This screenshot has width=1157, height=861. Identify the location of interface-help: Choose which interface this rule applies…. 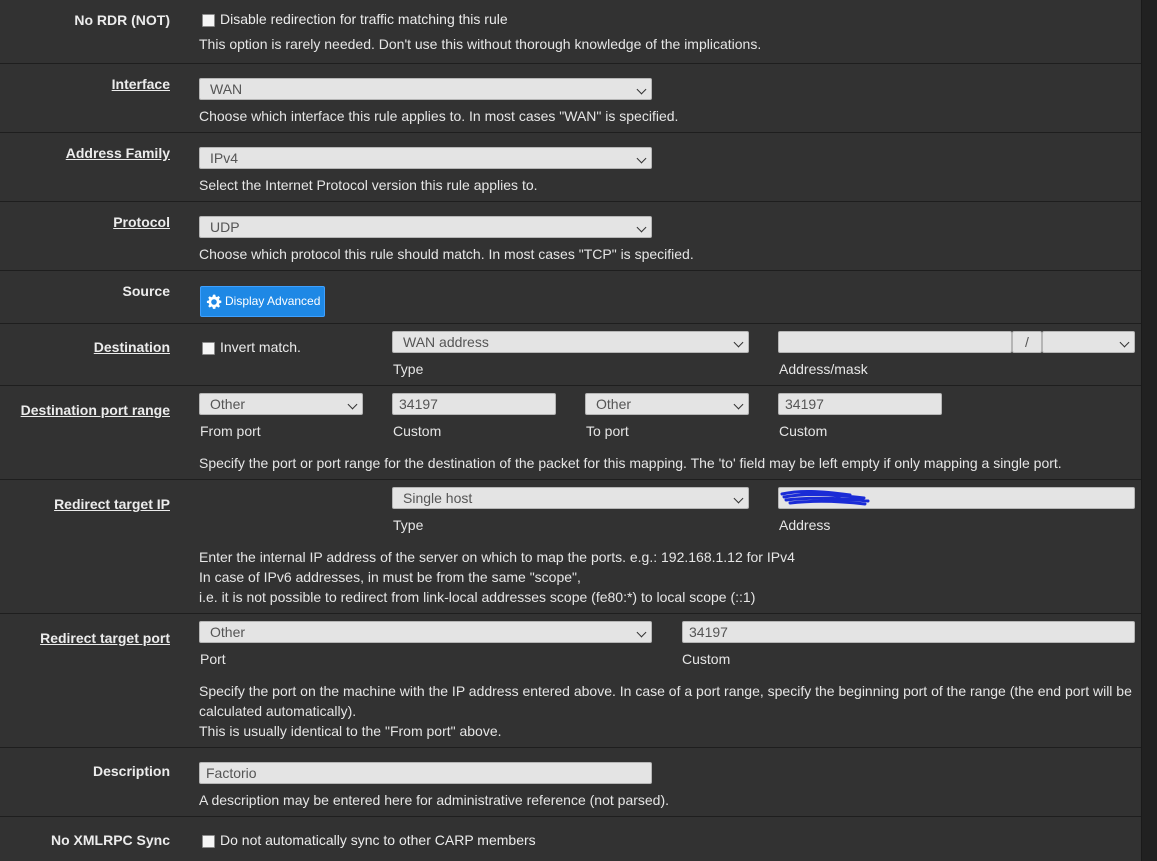
(439, 116).